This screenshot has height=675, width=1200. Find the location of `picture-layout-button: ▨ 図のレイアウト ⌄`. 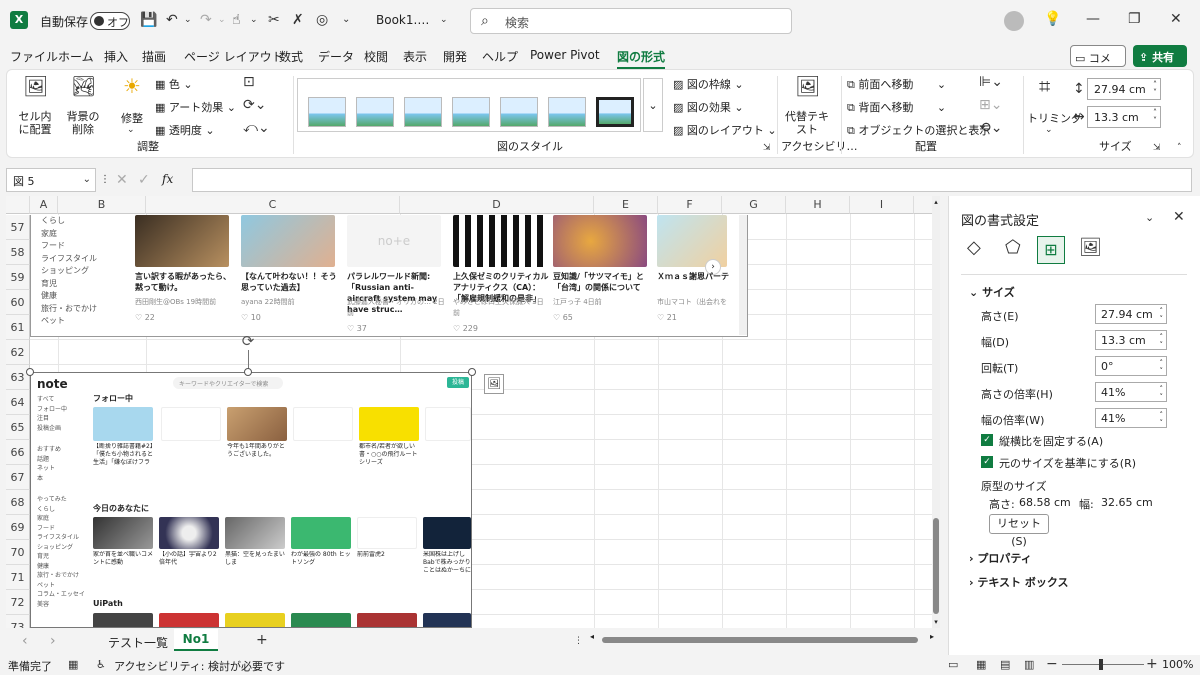

picture-layout-button: ▨ 図のレイアウト ⌄ is located at coordinates (725, 130).